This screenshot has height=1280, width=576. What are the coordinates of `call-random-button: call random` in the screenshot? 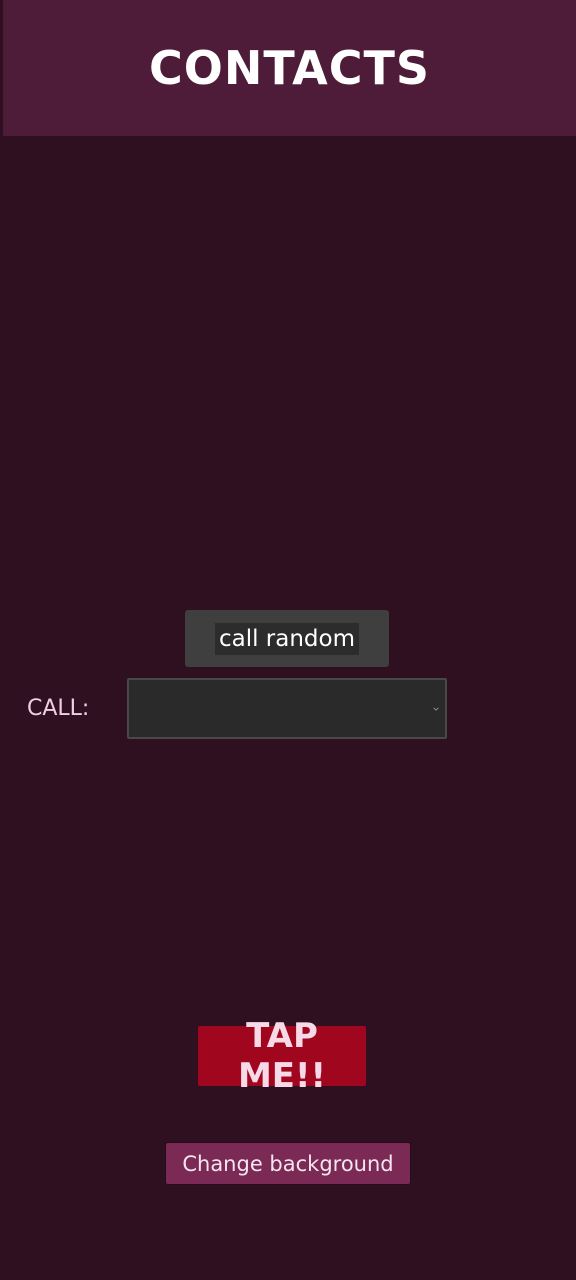 It's located at (287, 638).